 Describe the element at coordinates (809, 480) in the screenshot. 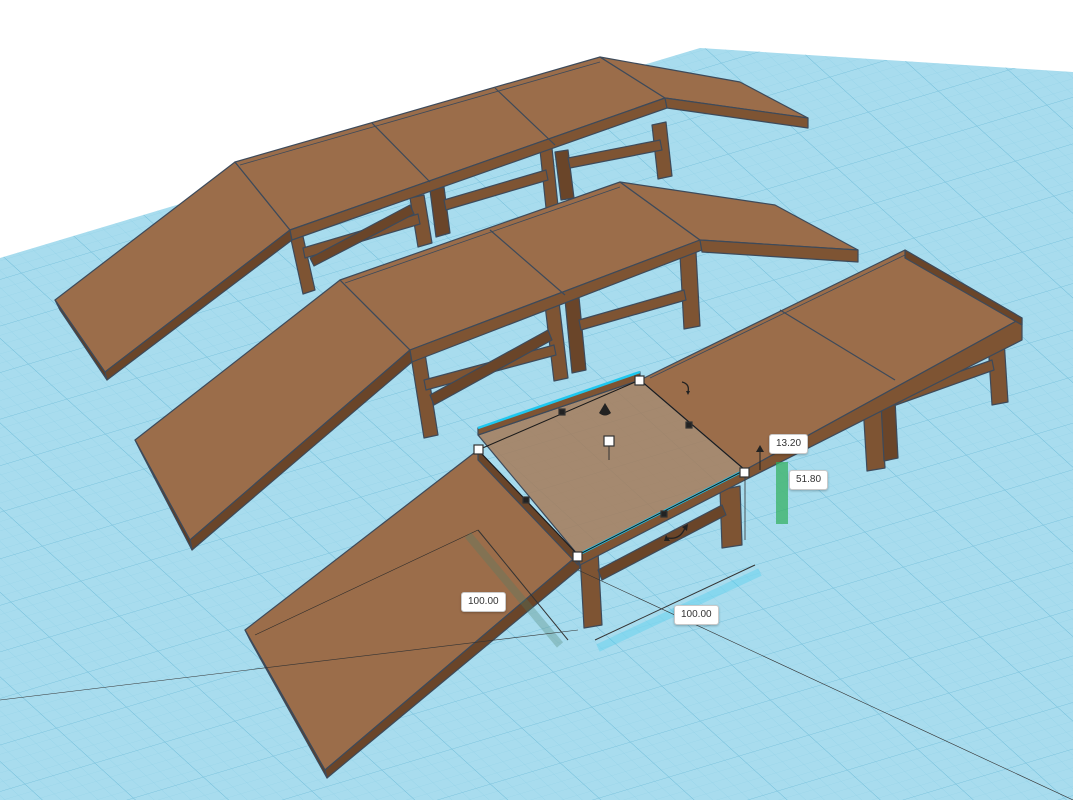

I see `height-dimension: 51.80` at that location.